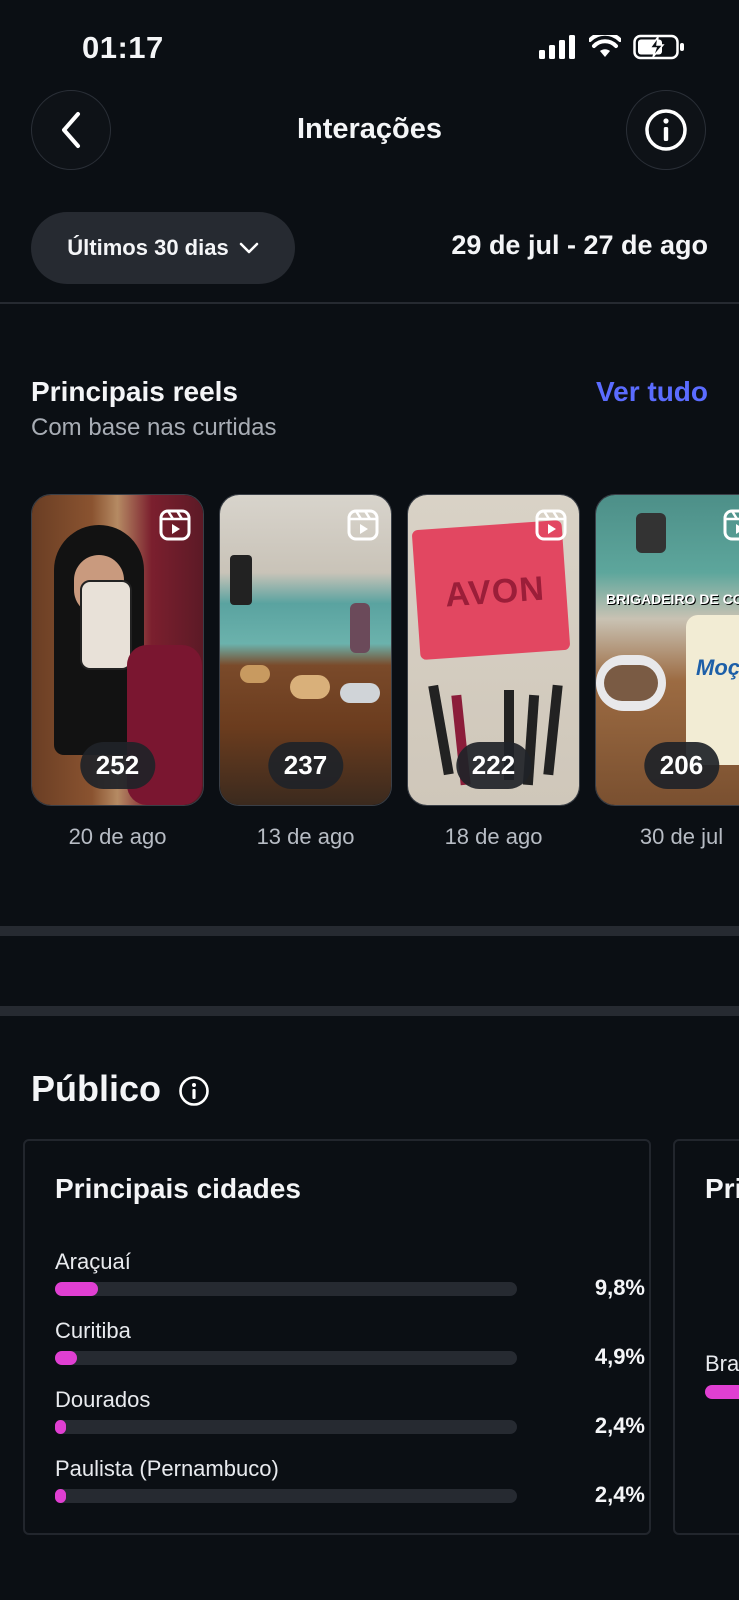  I want to click on status-icons, so click(612, 47).